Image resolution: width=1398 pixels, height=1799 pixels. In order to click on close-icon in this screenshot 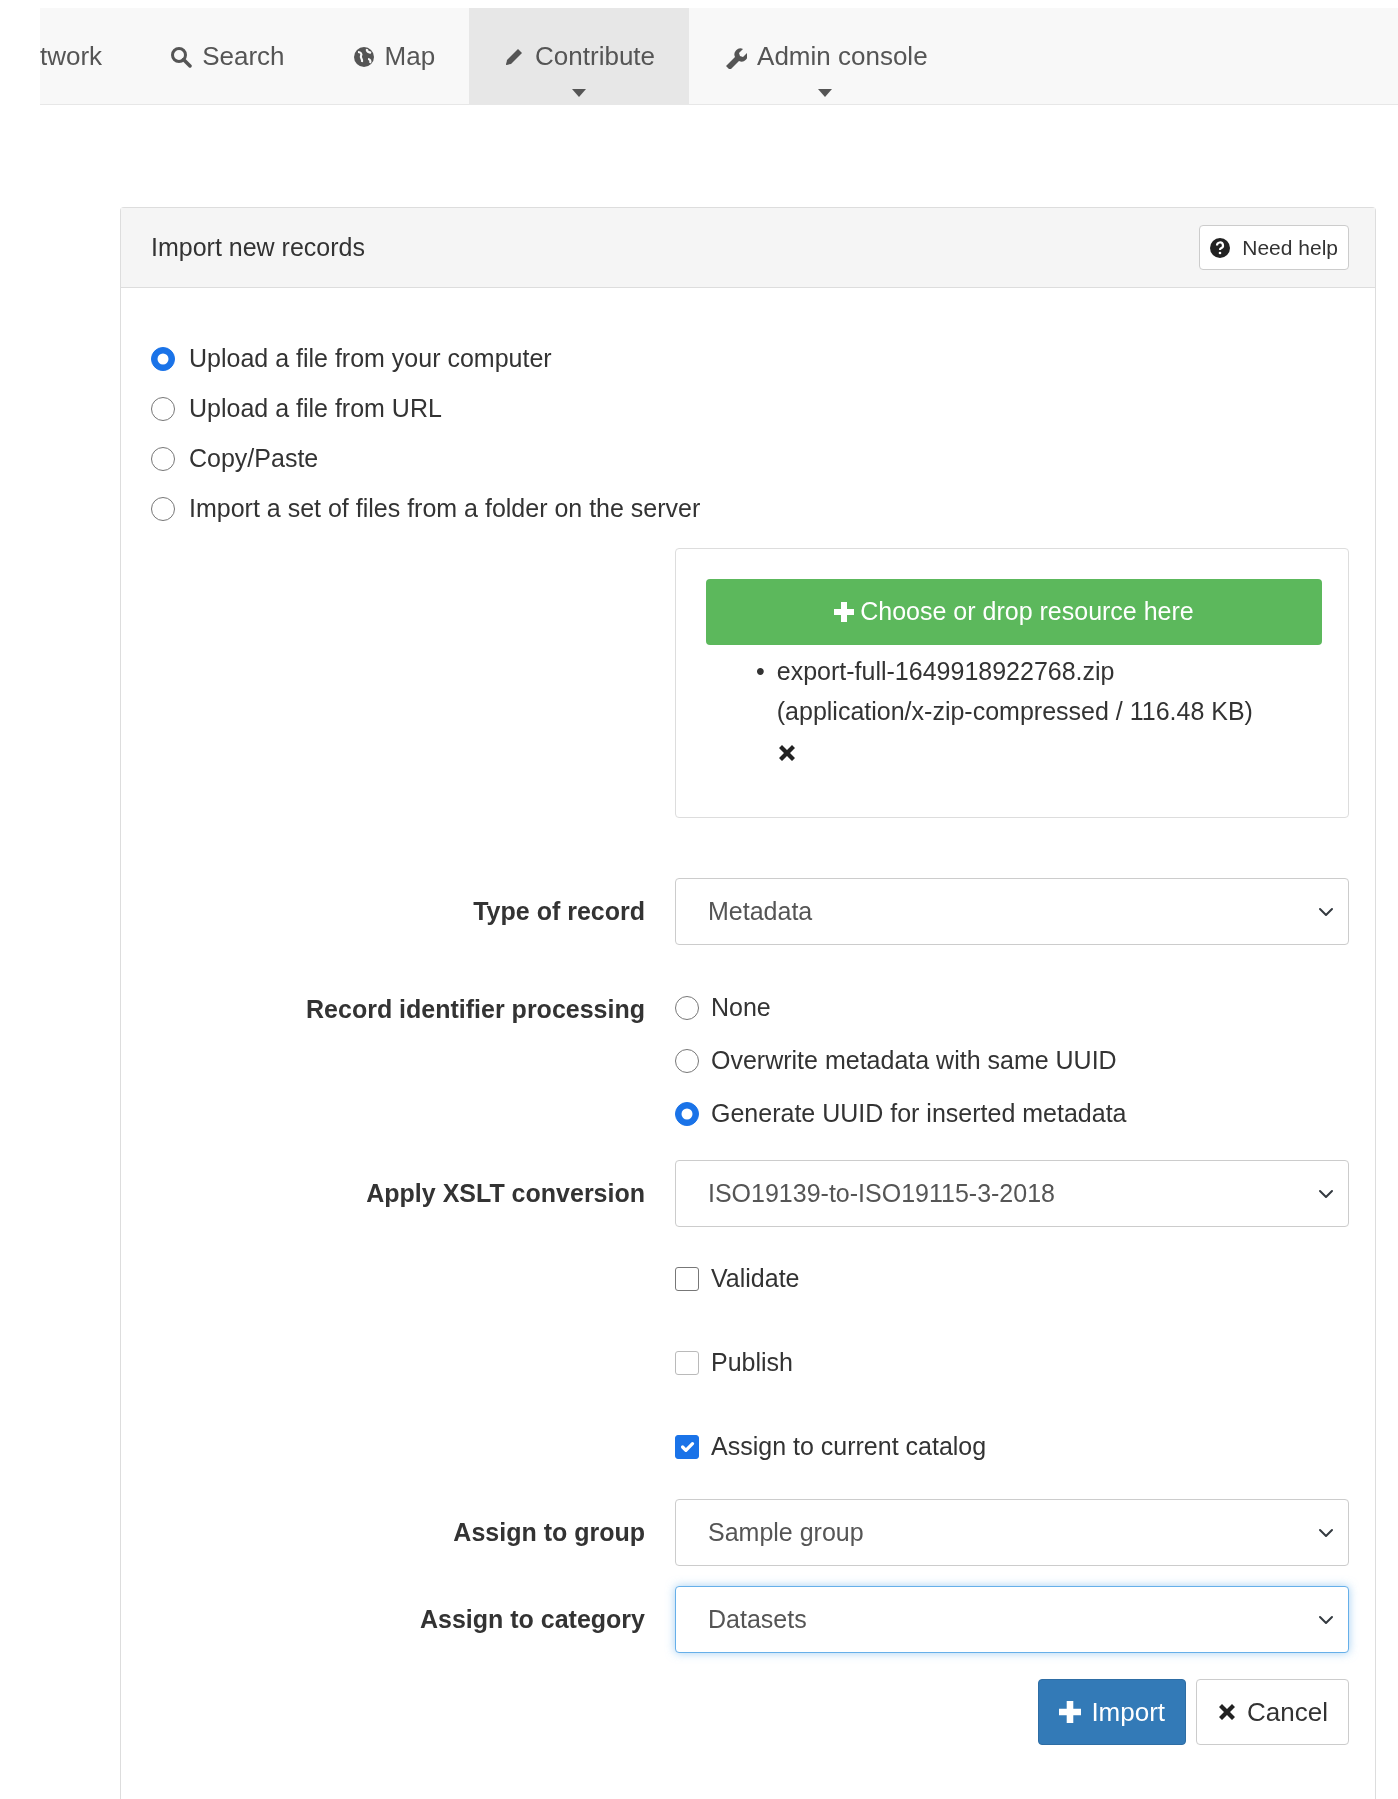, I will do `click(1227, 1712)`.